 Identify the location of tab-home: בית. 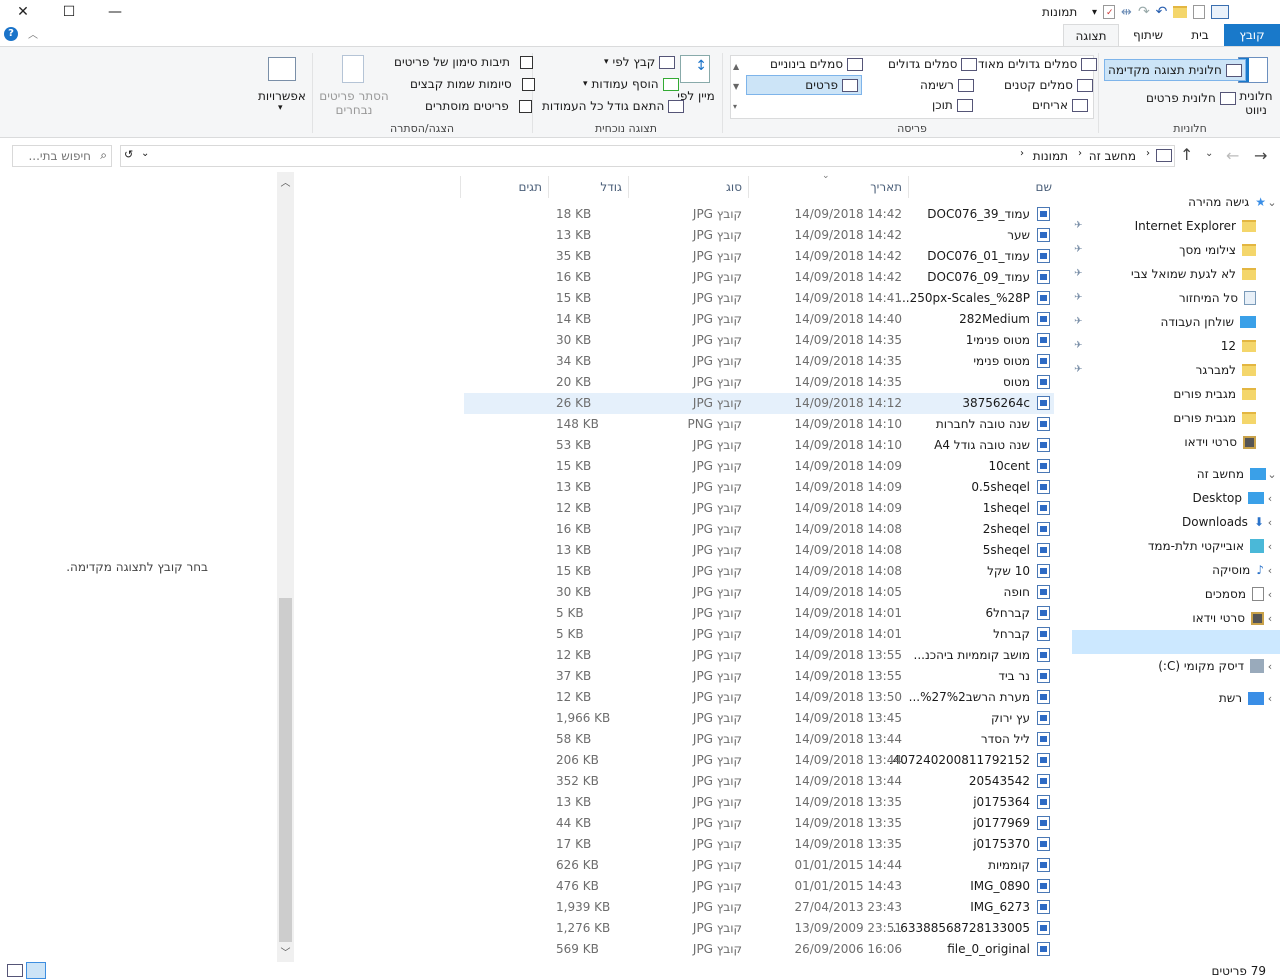
(1200, 35).